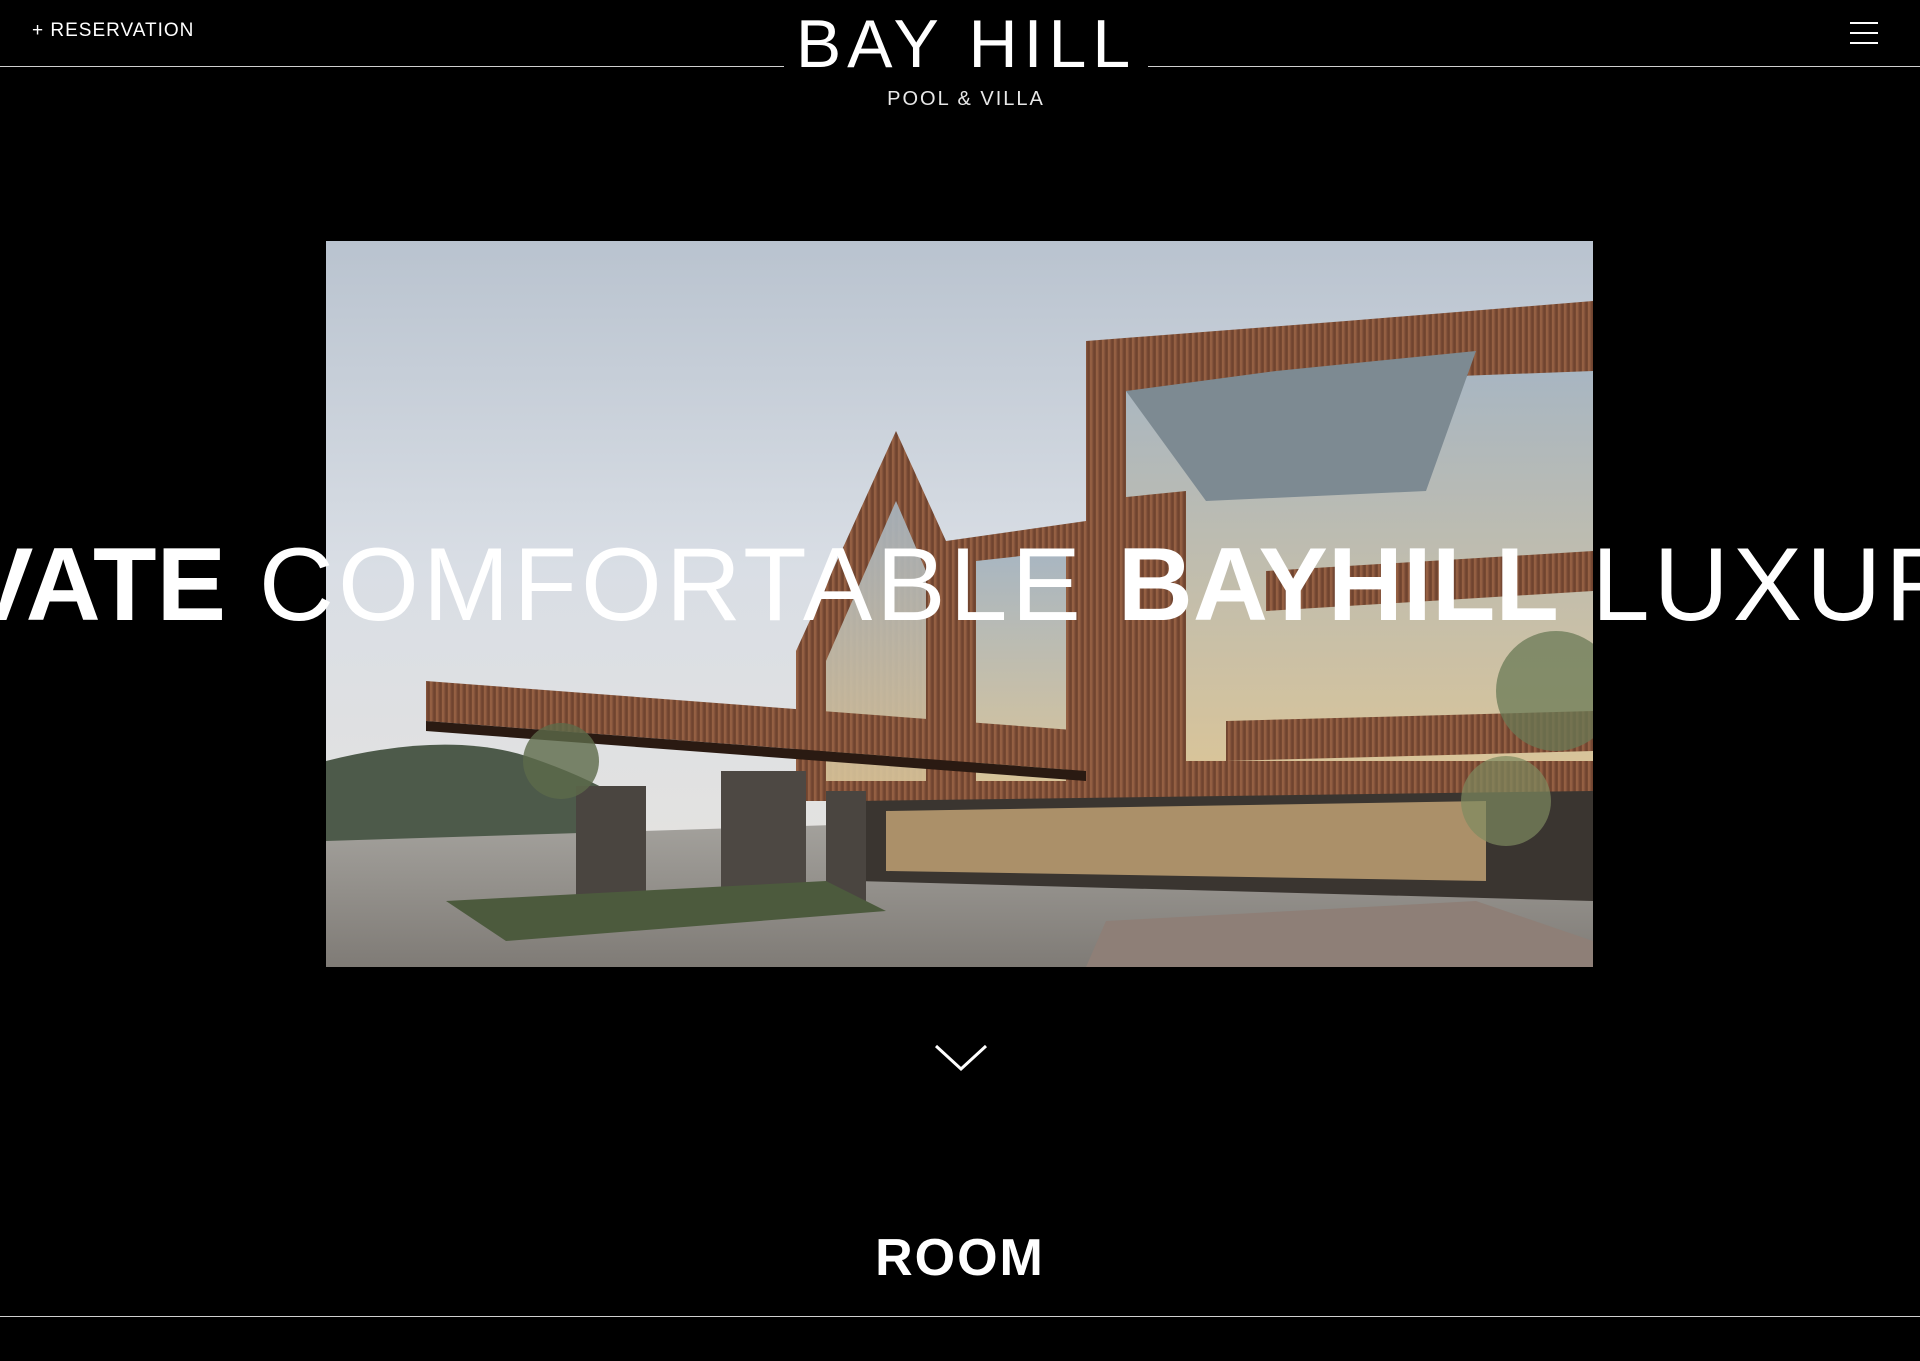 The width and height of the screenshot is (1920, 1361). What do you see at coordinates (966, 99) in the screenshot?
I see `logo-subtitle: POOL & VILLA` at bounding box center [966, 99].